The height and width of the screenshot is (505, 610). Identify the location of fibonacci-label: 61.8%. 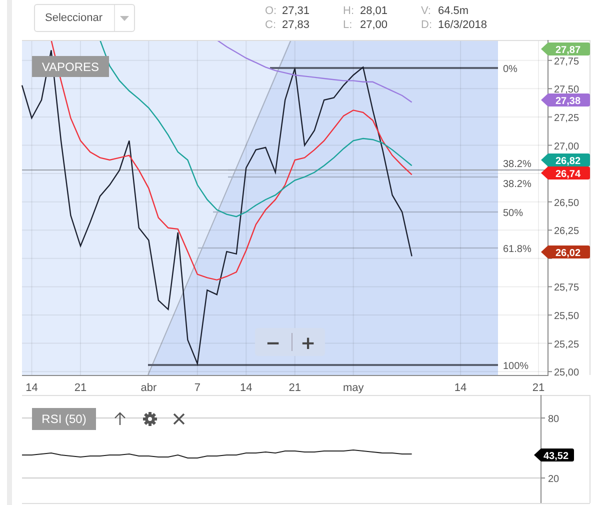
(517, 249).